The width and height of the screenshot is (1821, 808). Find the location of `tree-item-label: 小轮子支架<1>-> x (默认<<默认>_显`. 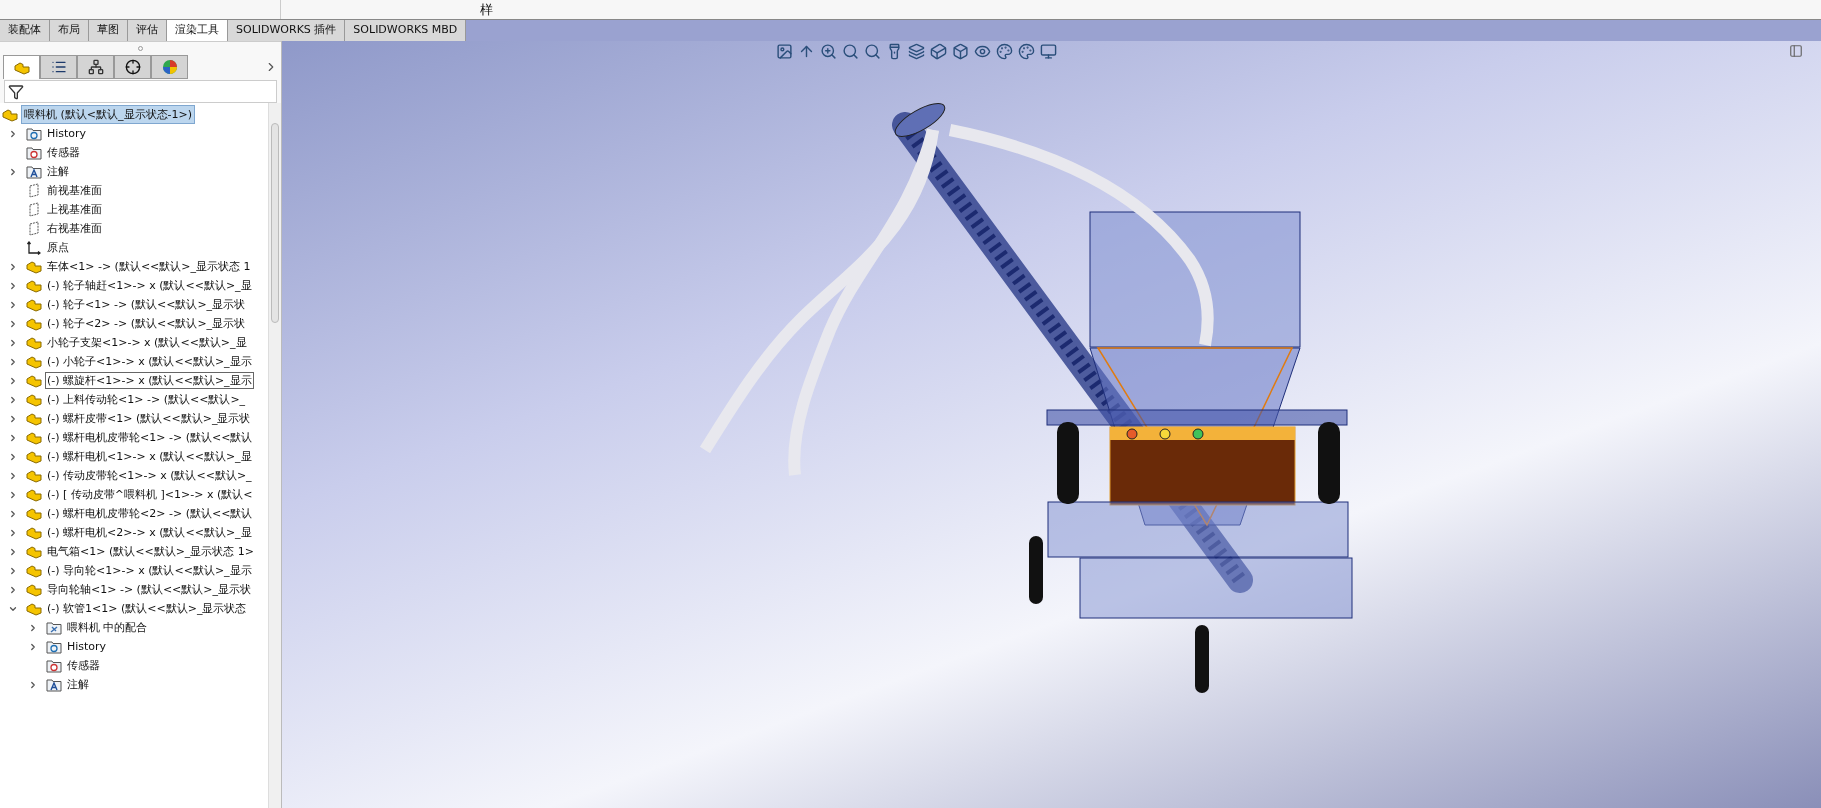

tree-item-label: 小轮子支架<1>-> x (默认<<默认>_显 is located at coordinates (147, 342).